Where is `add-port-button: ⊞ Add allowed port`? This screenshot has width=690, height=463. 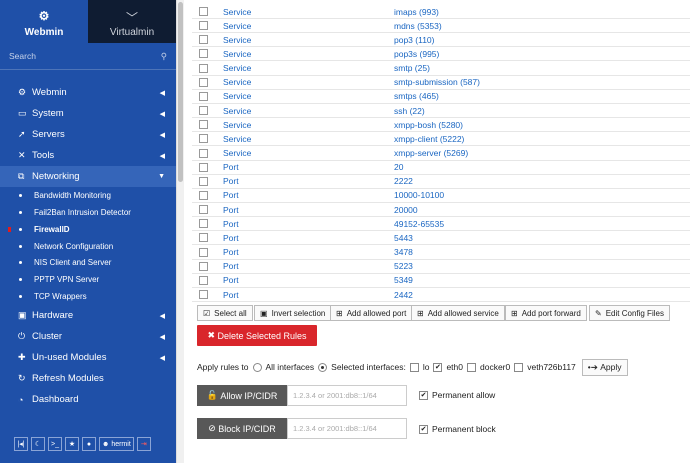
add-port-button: ⊞ Add allowed port is located at coordinates (371, 313).